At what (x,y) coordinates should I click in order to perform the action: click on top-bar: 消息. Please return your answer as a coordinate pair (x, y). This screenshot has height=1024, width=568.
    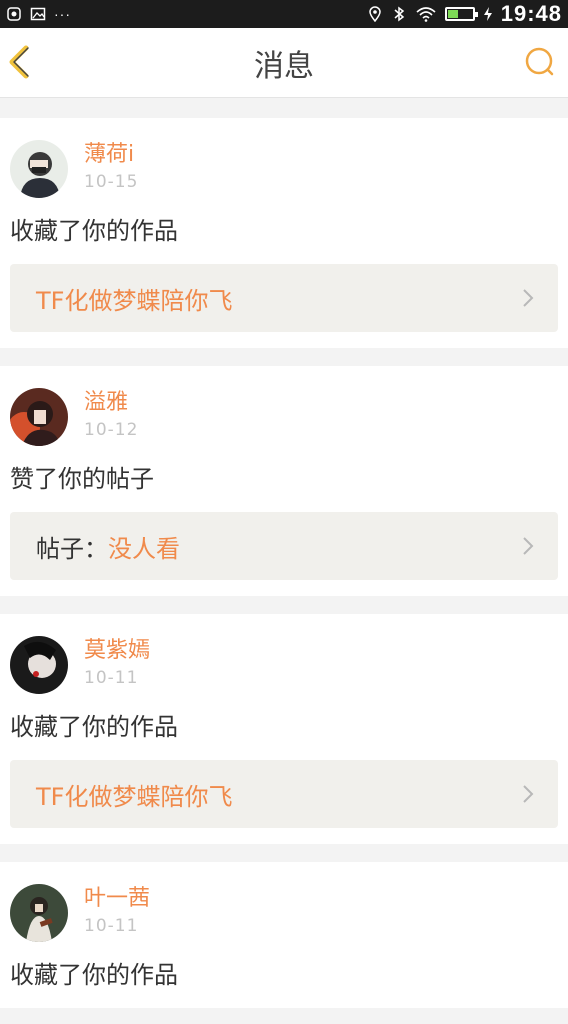
    Looking at the image, I should click on (284, 63).